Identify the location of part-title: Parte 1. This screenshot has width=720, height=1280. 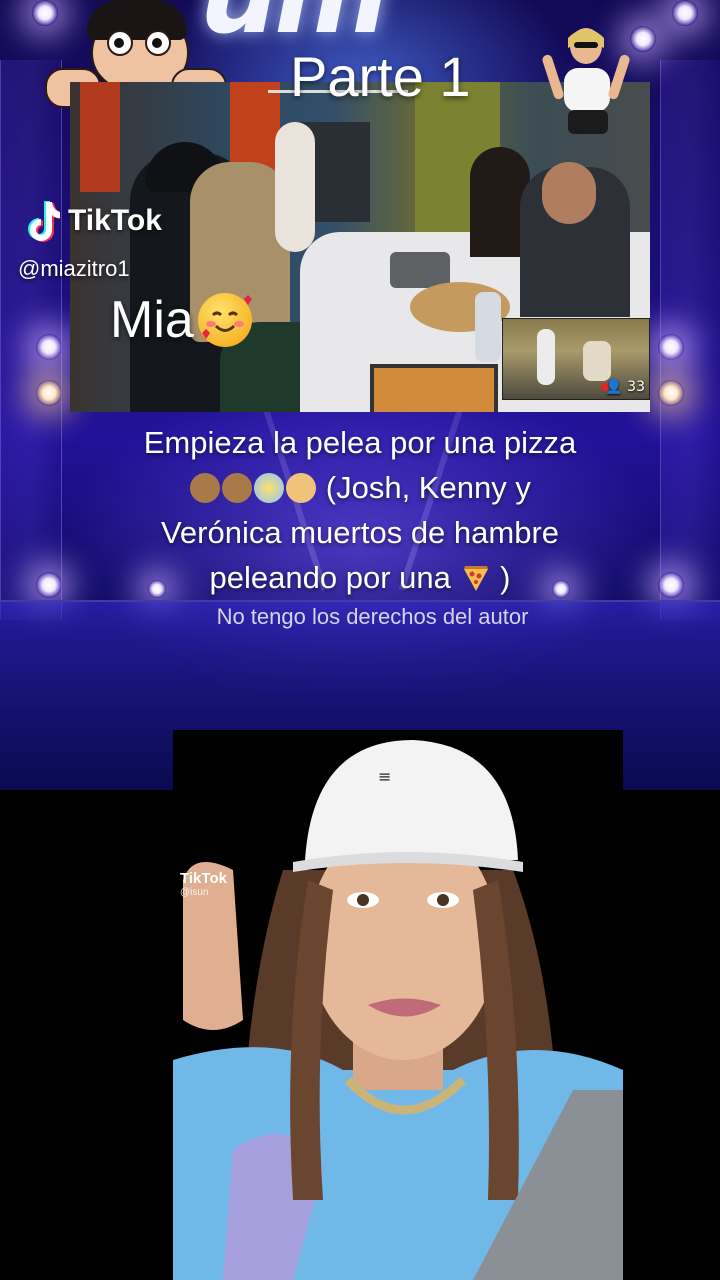
(380, 76).